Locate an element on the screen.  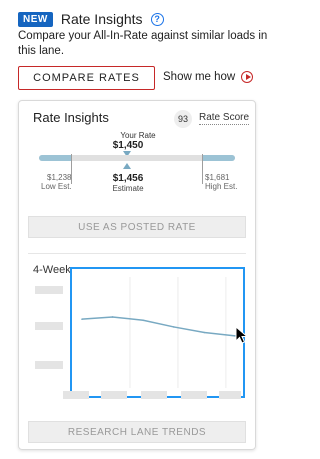
page-title: Rate Insights is located at coordinates (101, 19).